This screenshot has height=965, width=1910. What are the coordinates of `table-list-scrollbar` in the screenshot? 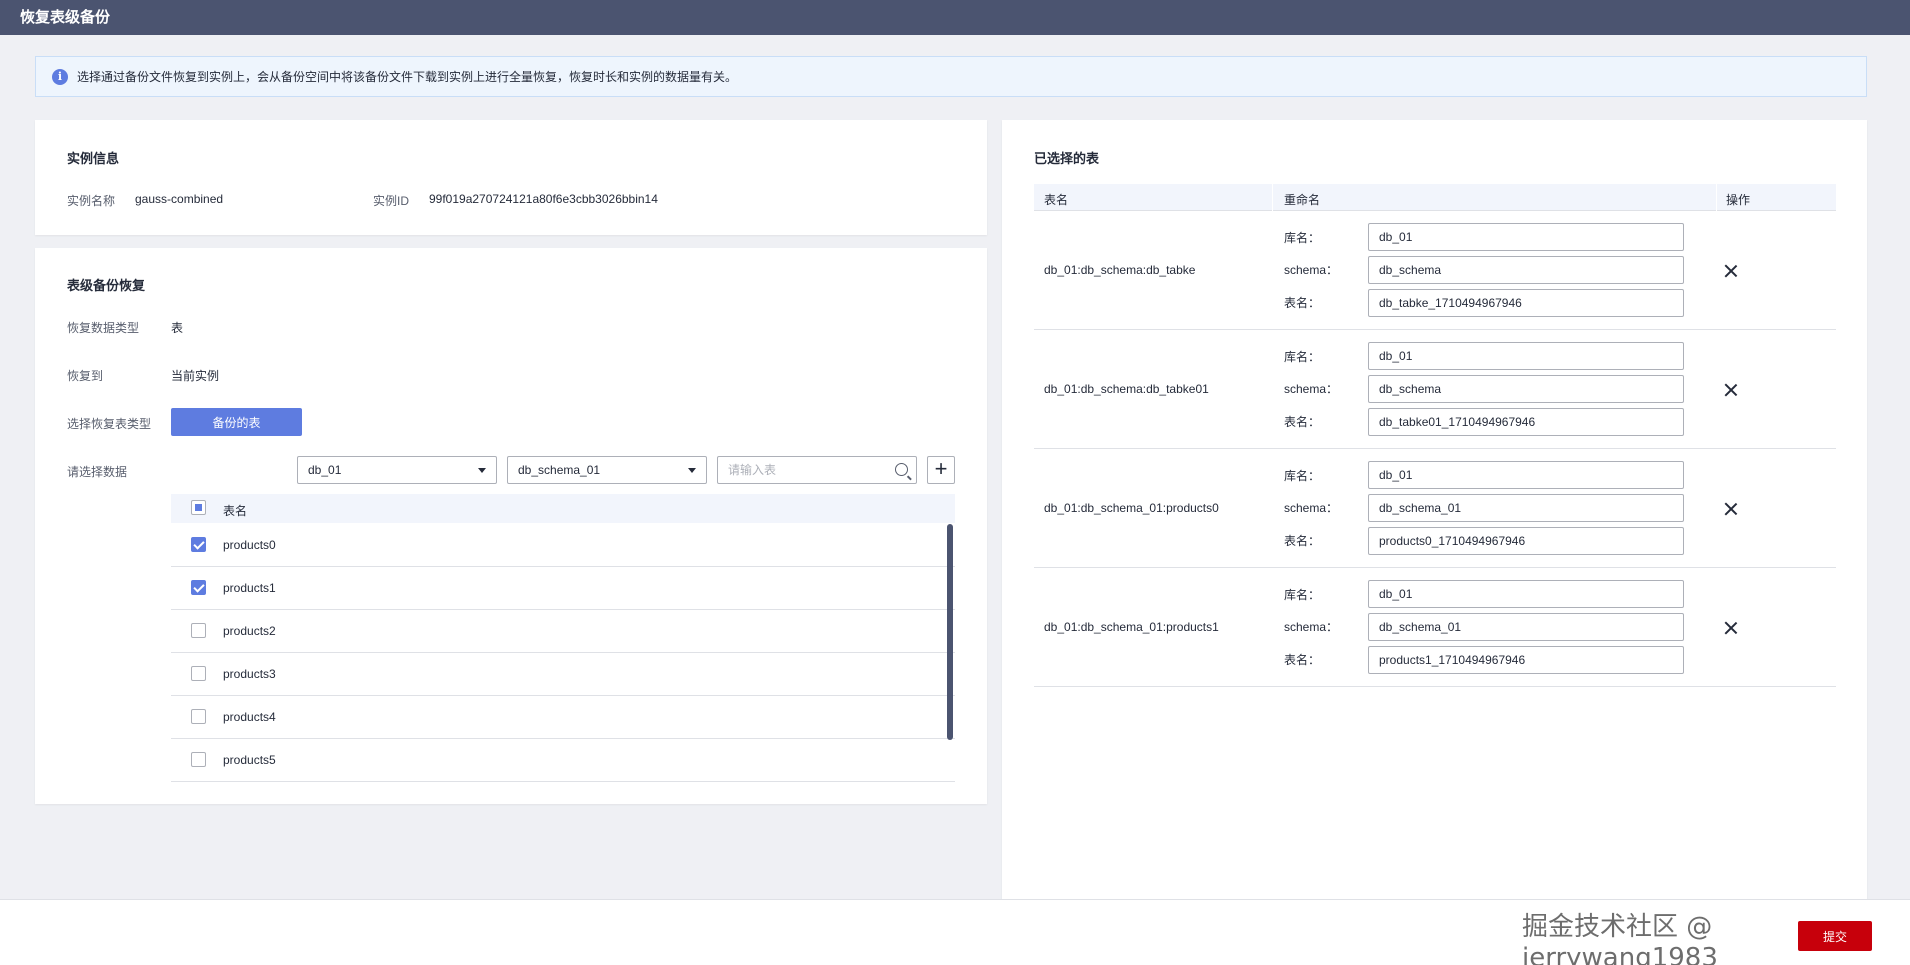 It's located at (950, 632).